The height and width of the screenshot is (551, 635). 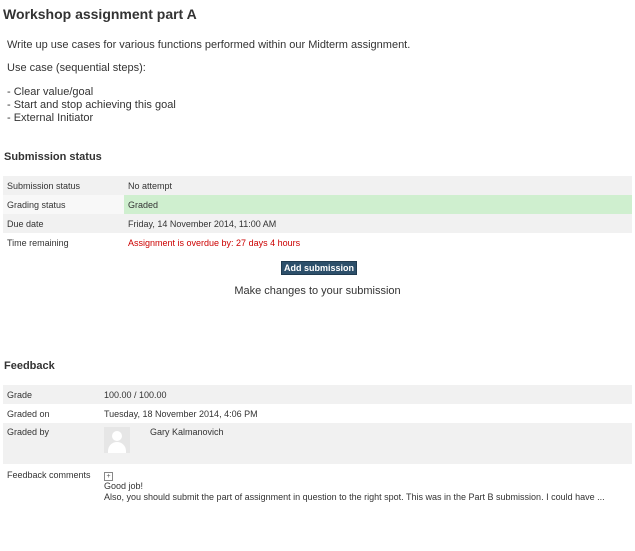 What do you see at coordinates (49, 475) in the screenshot?
I see `row-label: Feedback comments` at bounding box center [49, 475].